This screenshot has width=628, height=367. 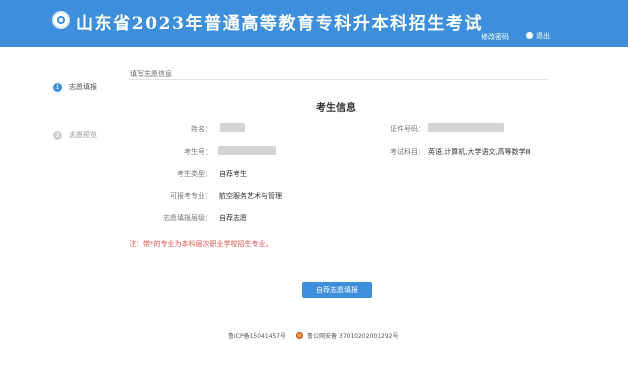 I want to click on id-number-value-redacted, so click(x=466, y=127).